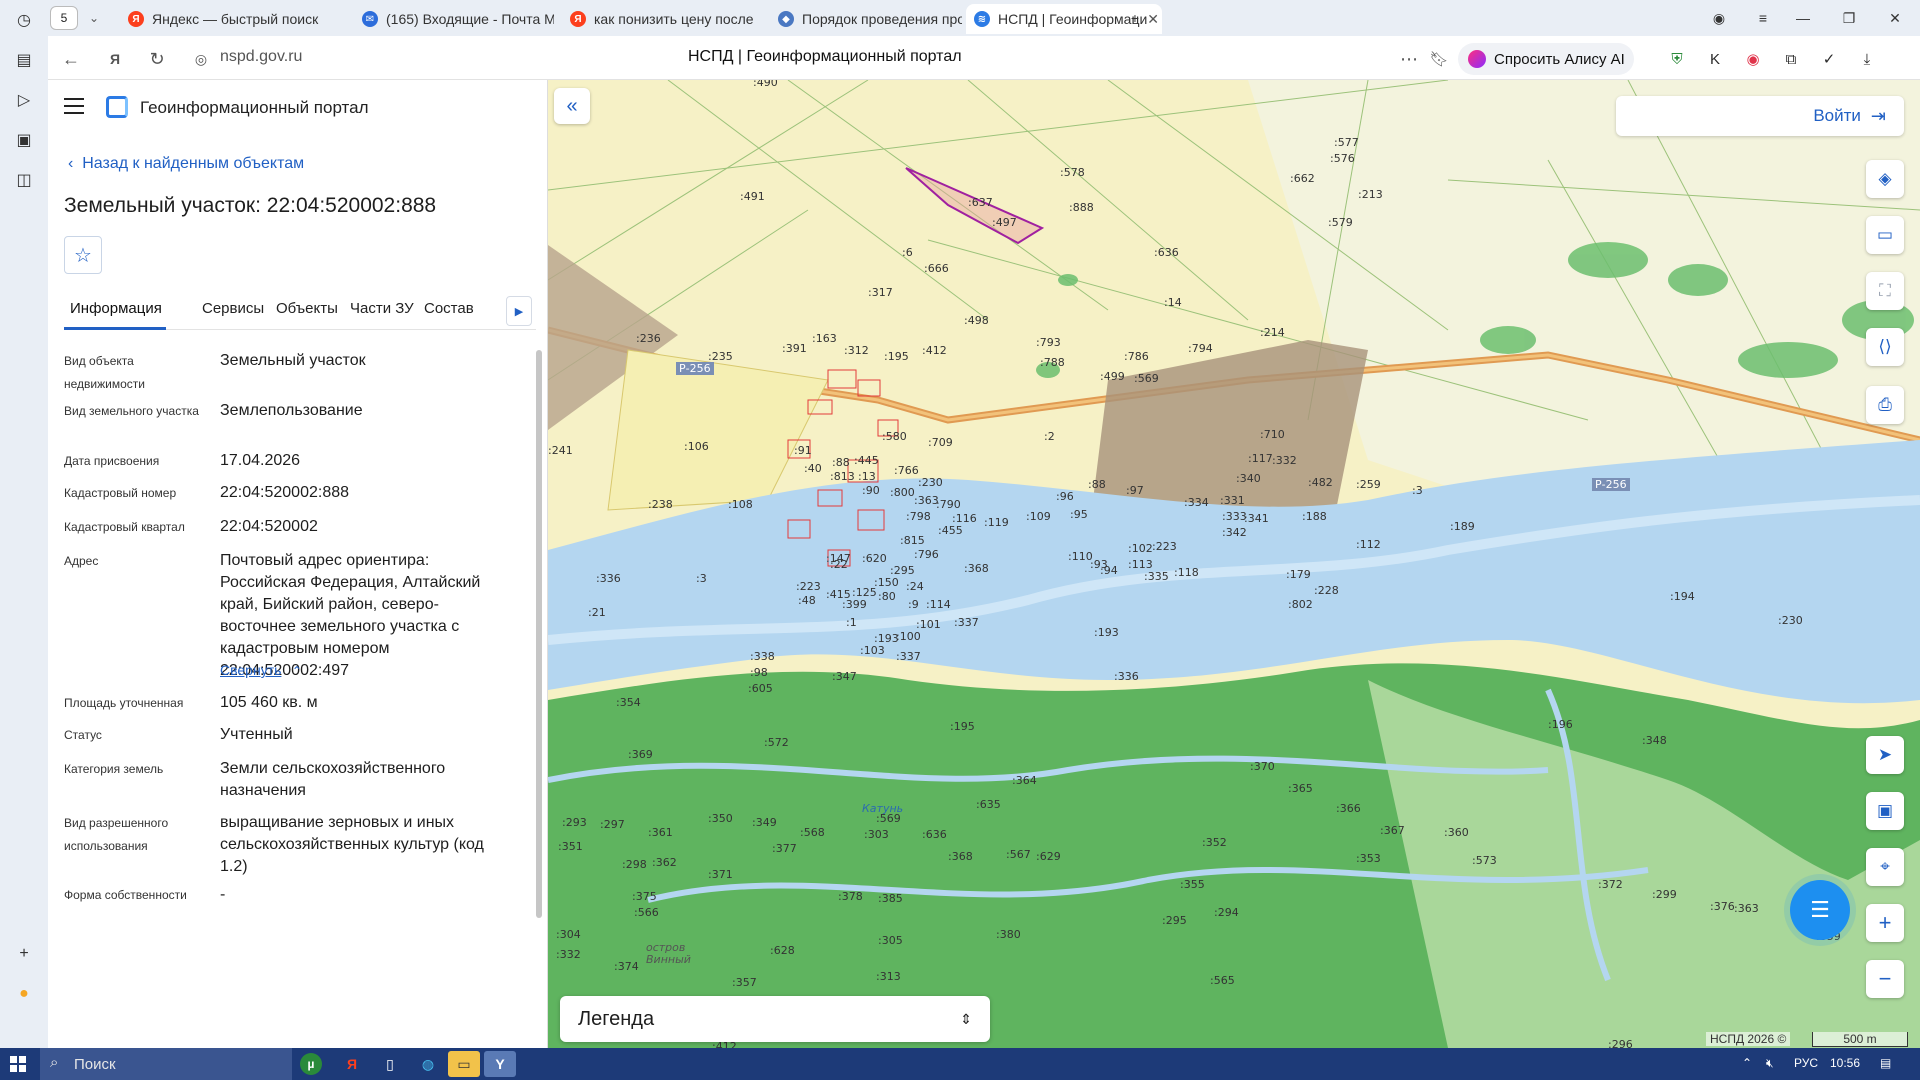  I want to click on zoom-in-button: +, so click(1885, 923).